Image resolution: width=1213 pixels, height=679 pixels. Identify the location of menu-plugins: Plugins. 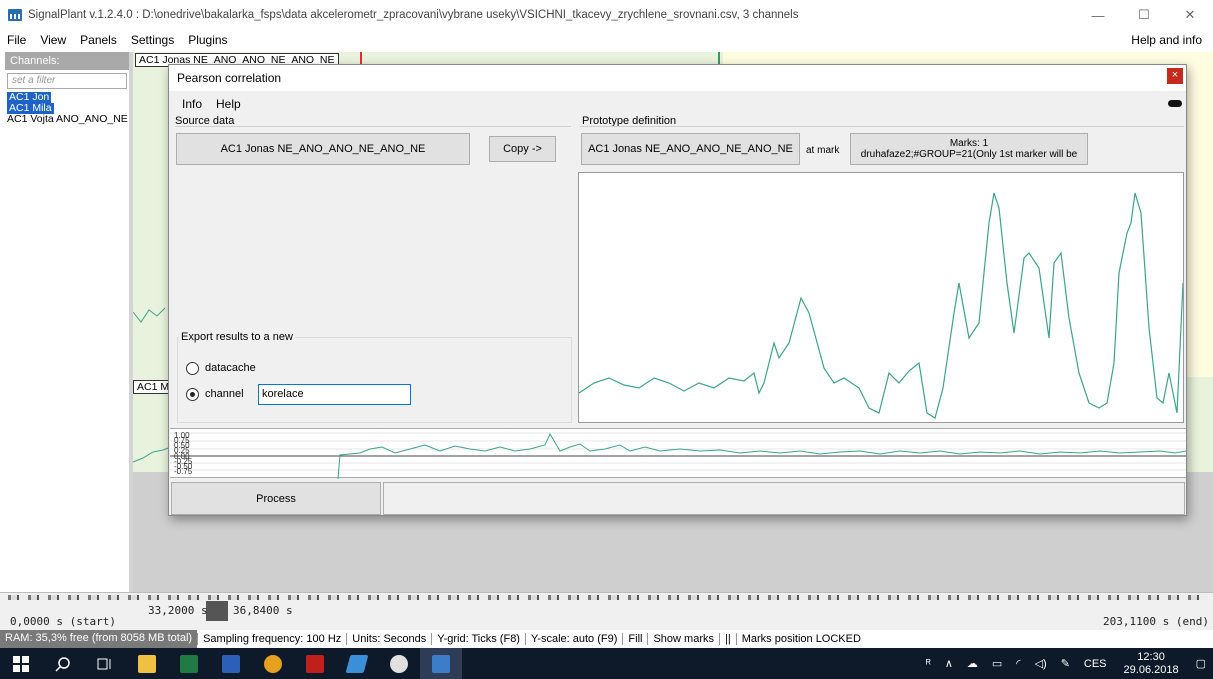
(207, 40).